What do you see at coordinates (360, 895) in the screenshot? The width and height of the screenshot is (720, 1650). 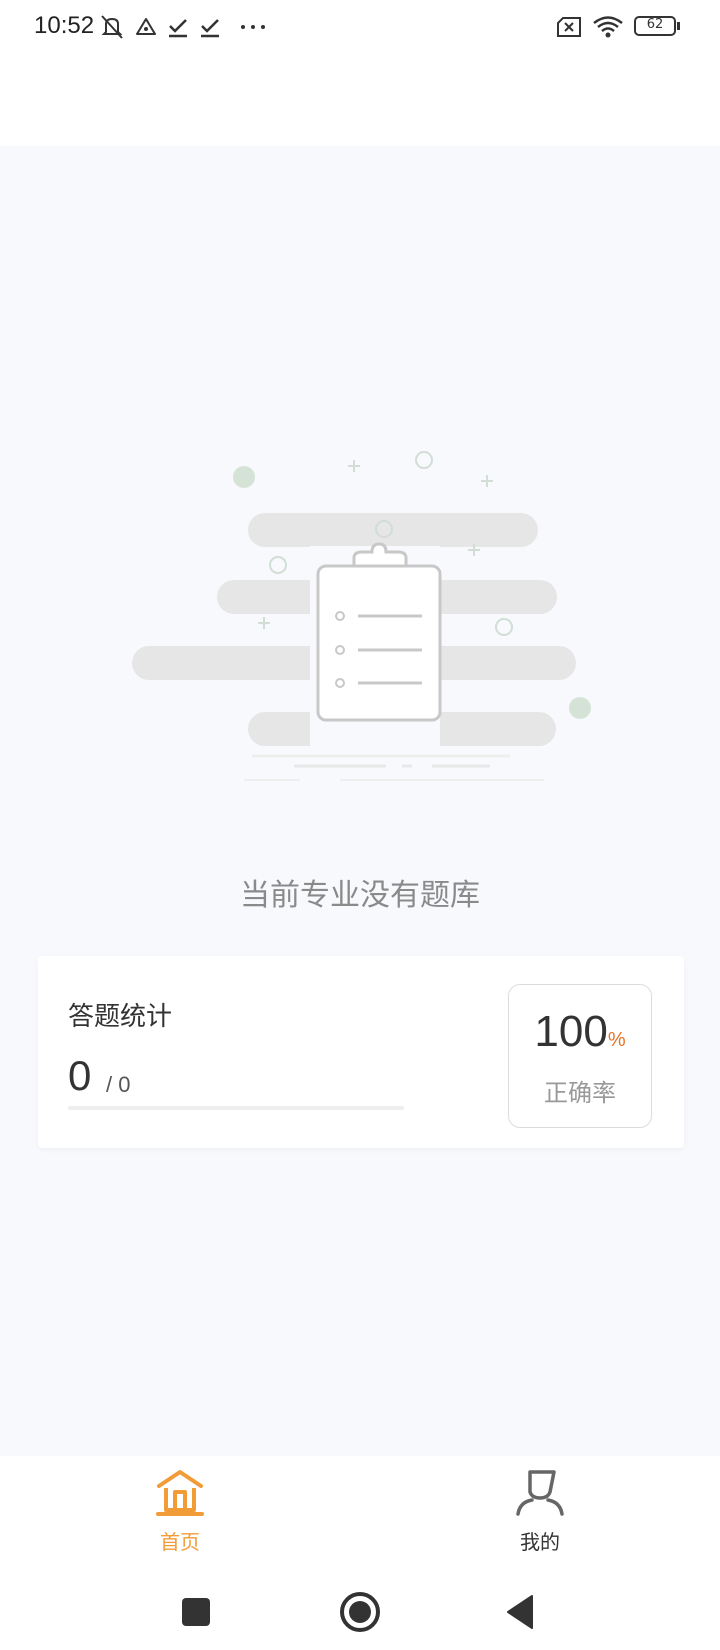 I see `empty-message: 当前专业没有题库` at bounding box center [360, 895].